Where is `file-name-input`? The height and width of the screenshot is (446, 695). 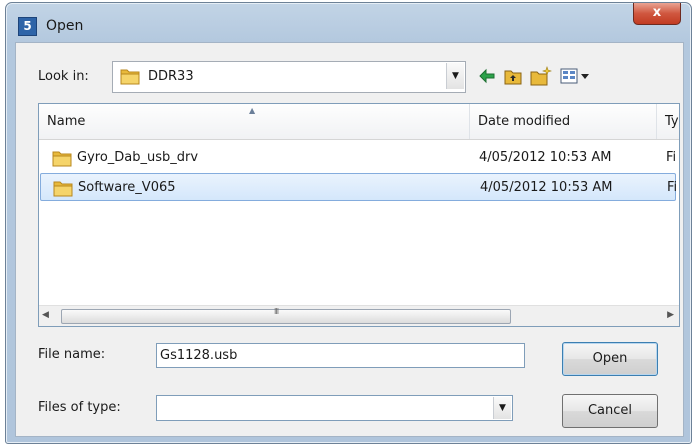 file-name-input is located at coordinates (340, 355).